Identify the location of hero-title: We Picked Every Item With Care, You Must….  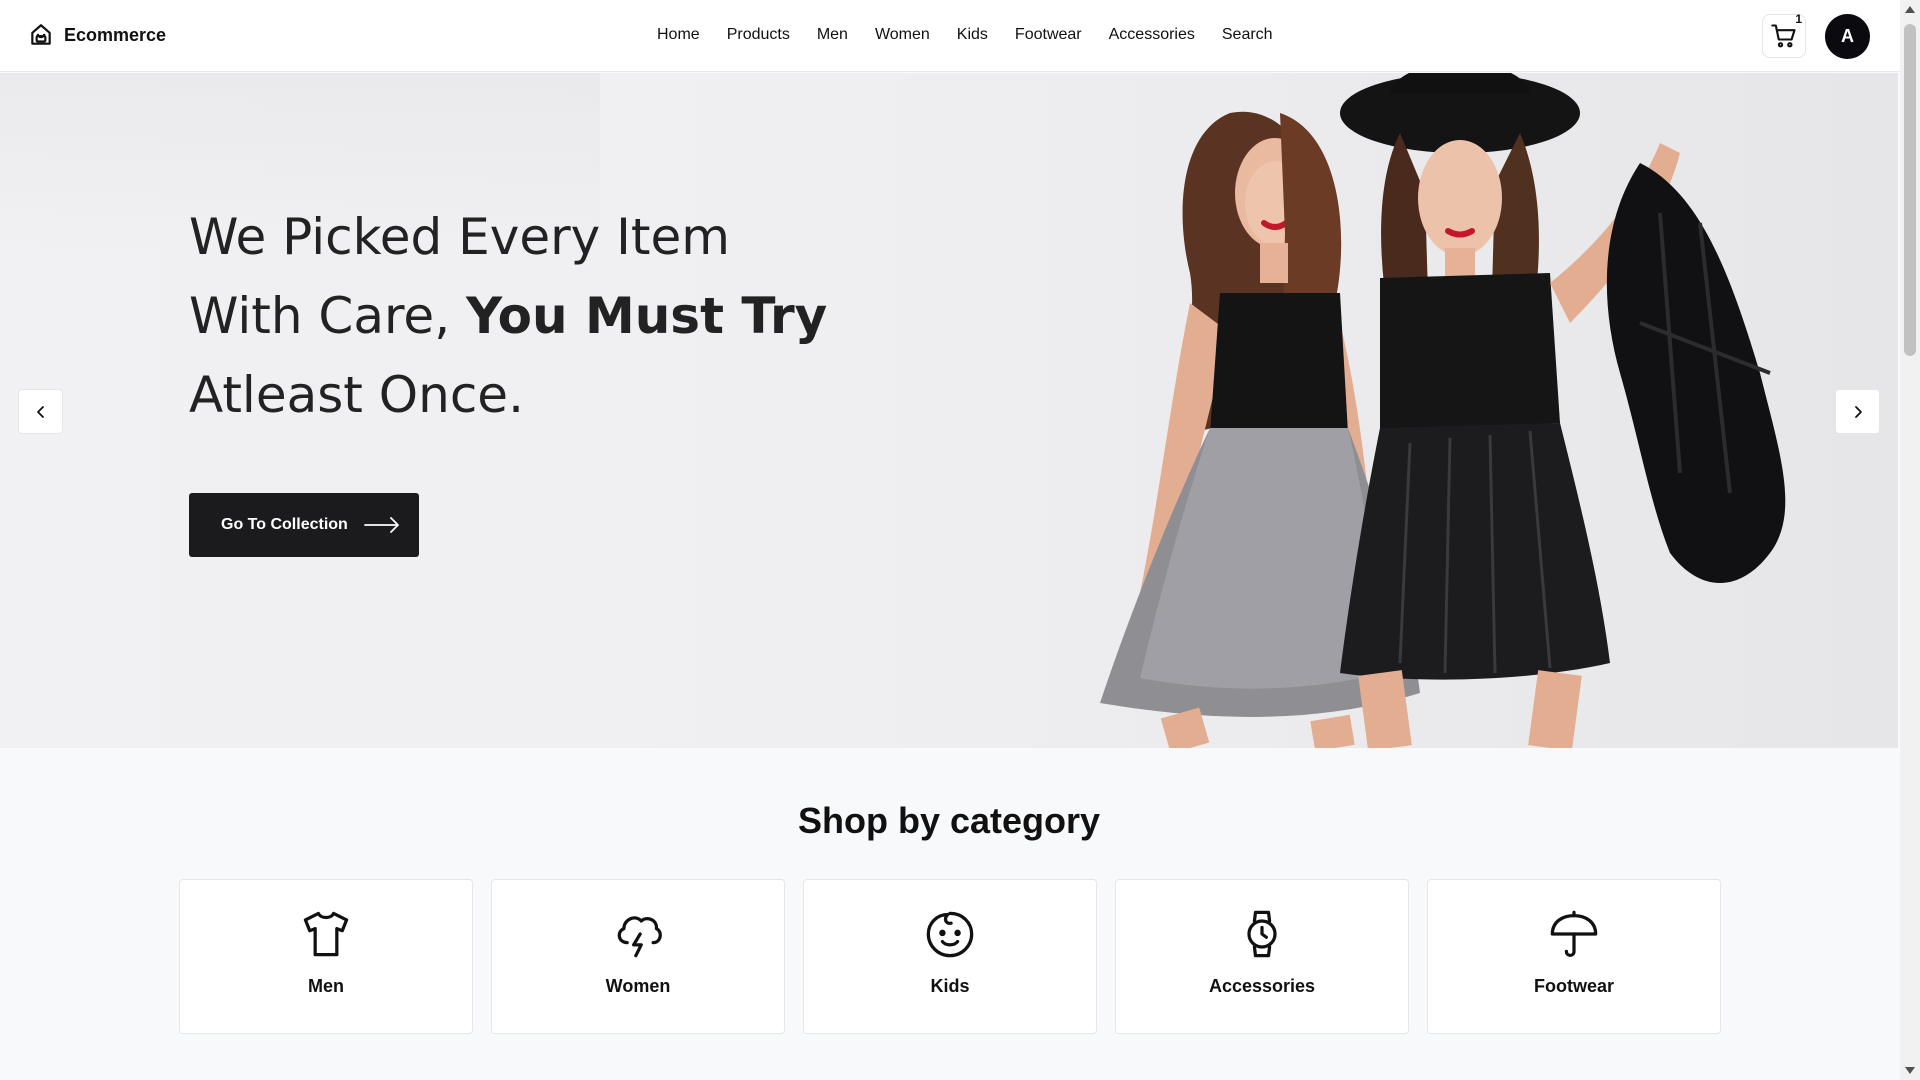
(508, 316).